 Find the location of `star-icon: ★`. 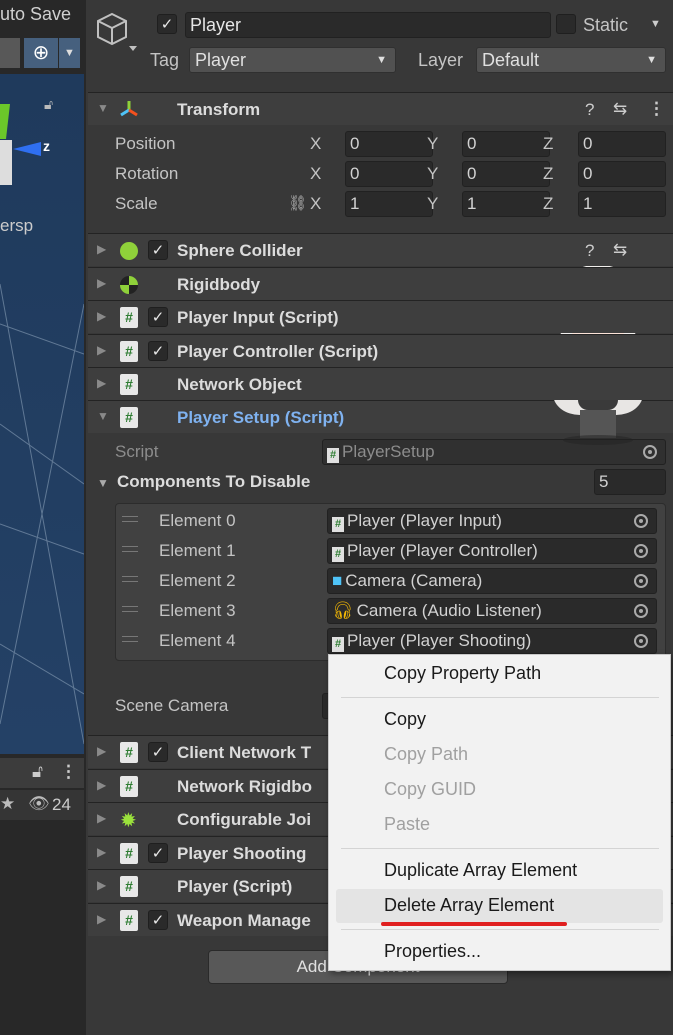

star-icon: ★ is located at coordinates (7, 804).